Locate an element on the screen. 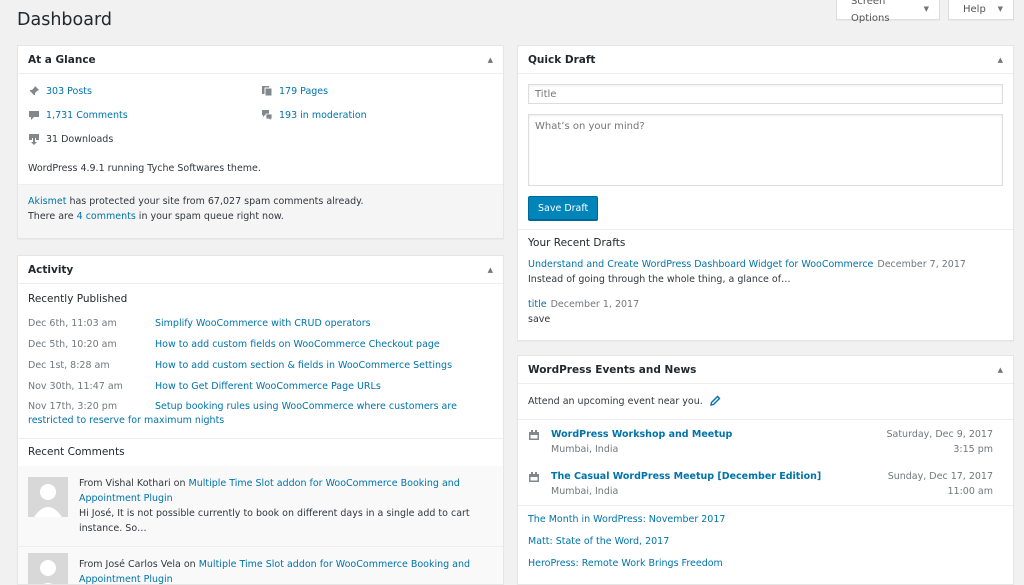  draft-date: December 1, 2017 is located at coordinates (595, 304).